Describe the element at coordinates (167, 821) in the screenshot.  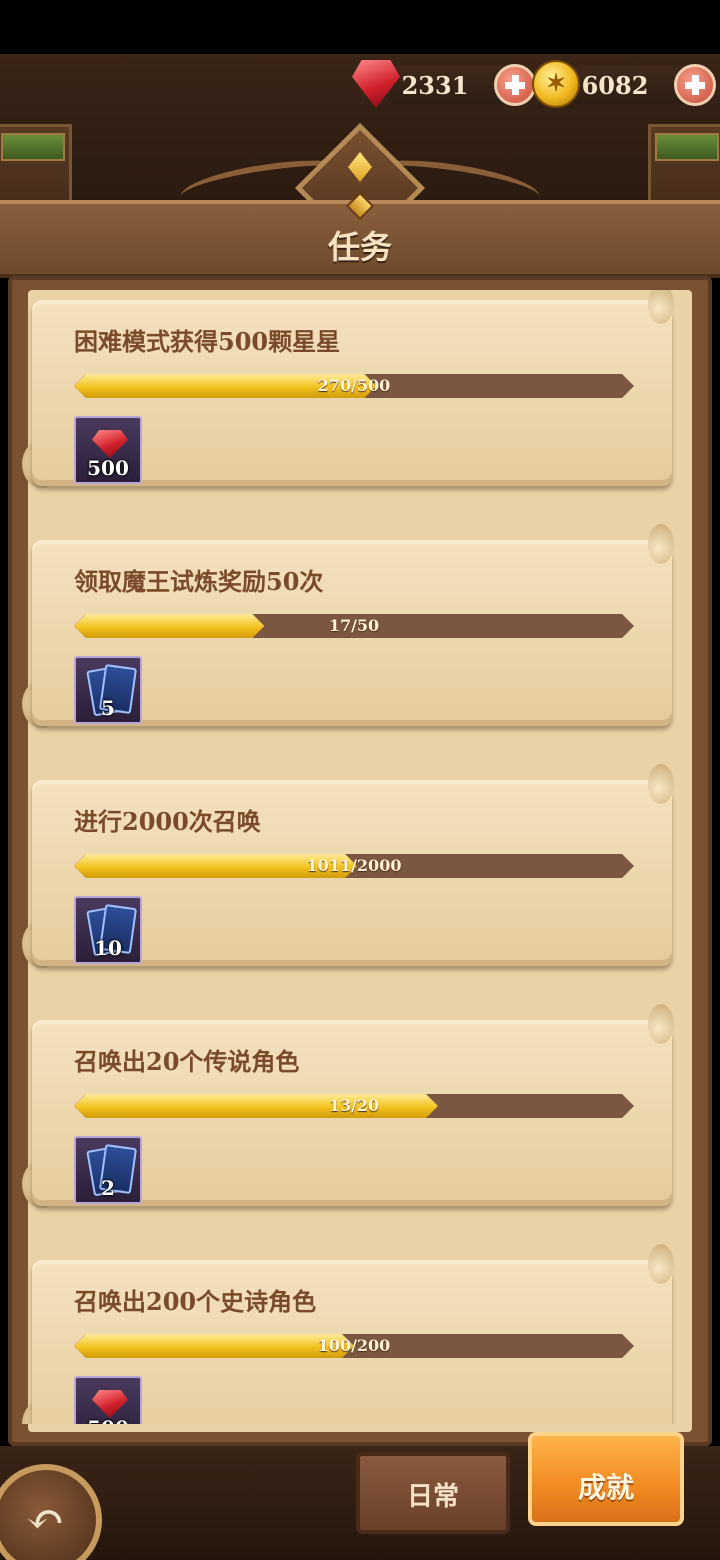
I see `task-name: 进行2000次召唤` at that location.